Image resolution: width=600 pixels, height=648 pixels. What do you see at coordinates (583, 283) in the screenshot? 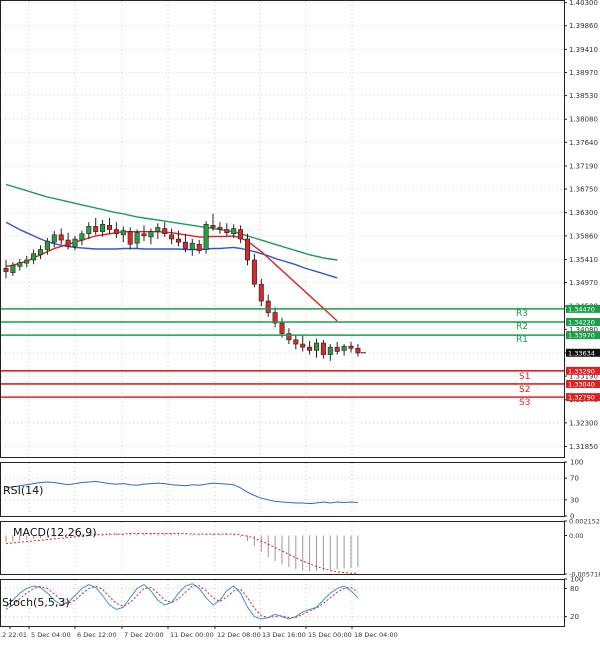
I see `price-tick-label: 1.34970` at bounding box center [583, 283].